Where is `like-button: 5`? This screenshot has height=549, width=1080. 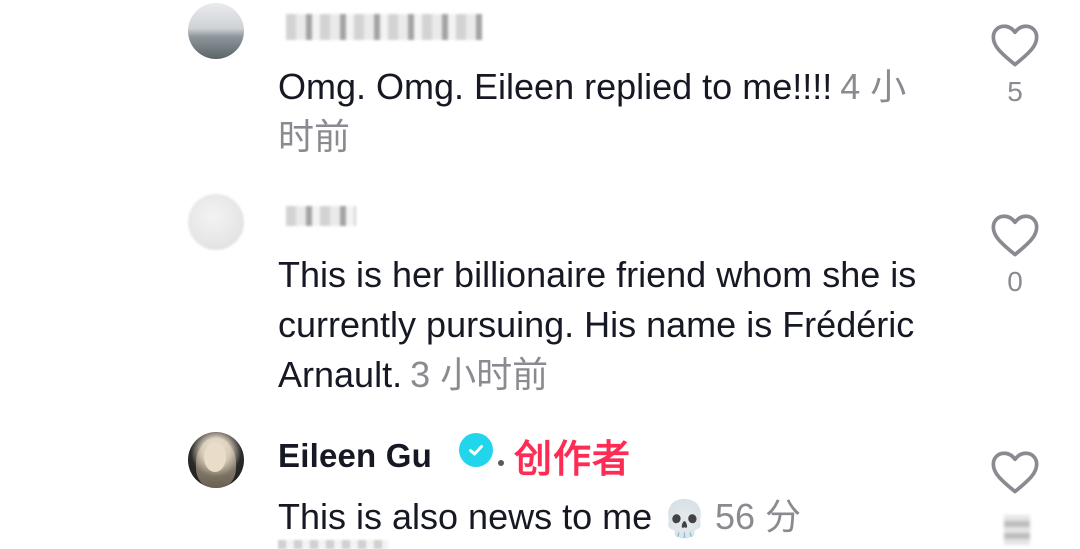 like-button: 5 is located at coordinates (1015, 64).